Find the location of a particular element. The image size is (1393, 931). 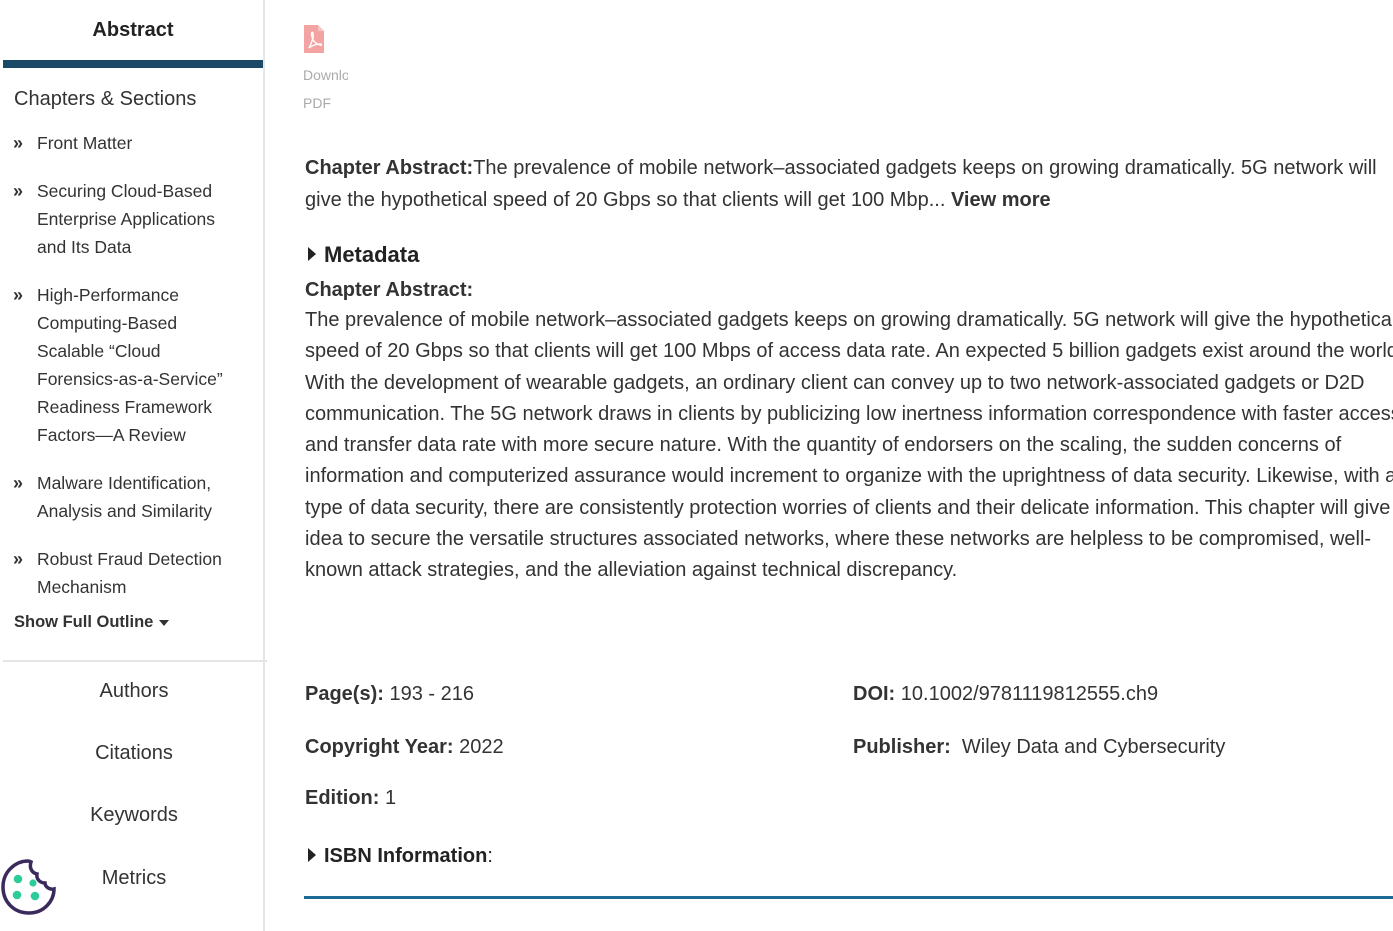

publisher-label: Publisher: is located at coordinates (902, 747).